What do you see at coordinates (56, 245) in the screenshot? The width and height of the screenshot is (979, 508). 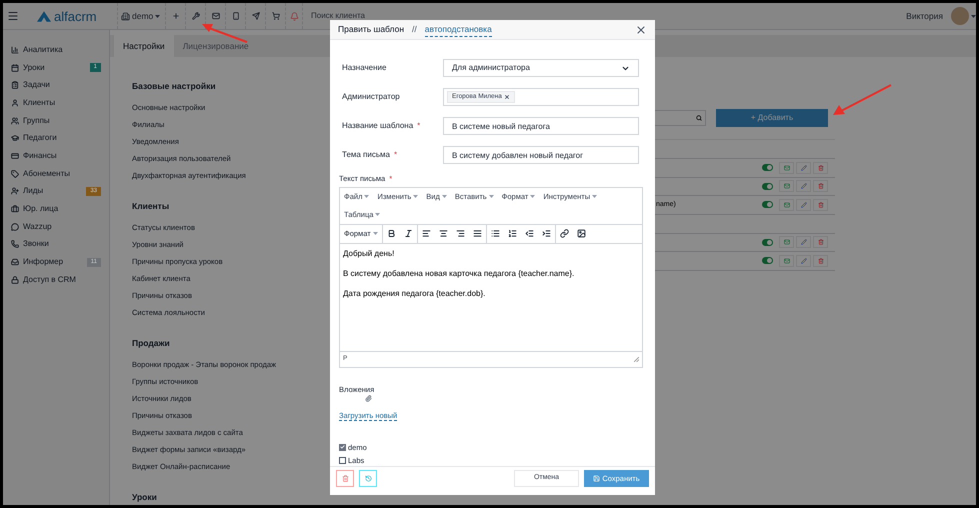 I see `sidebar-item: Звонки` at bounding box center [56, 245].